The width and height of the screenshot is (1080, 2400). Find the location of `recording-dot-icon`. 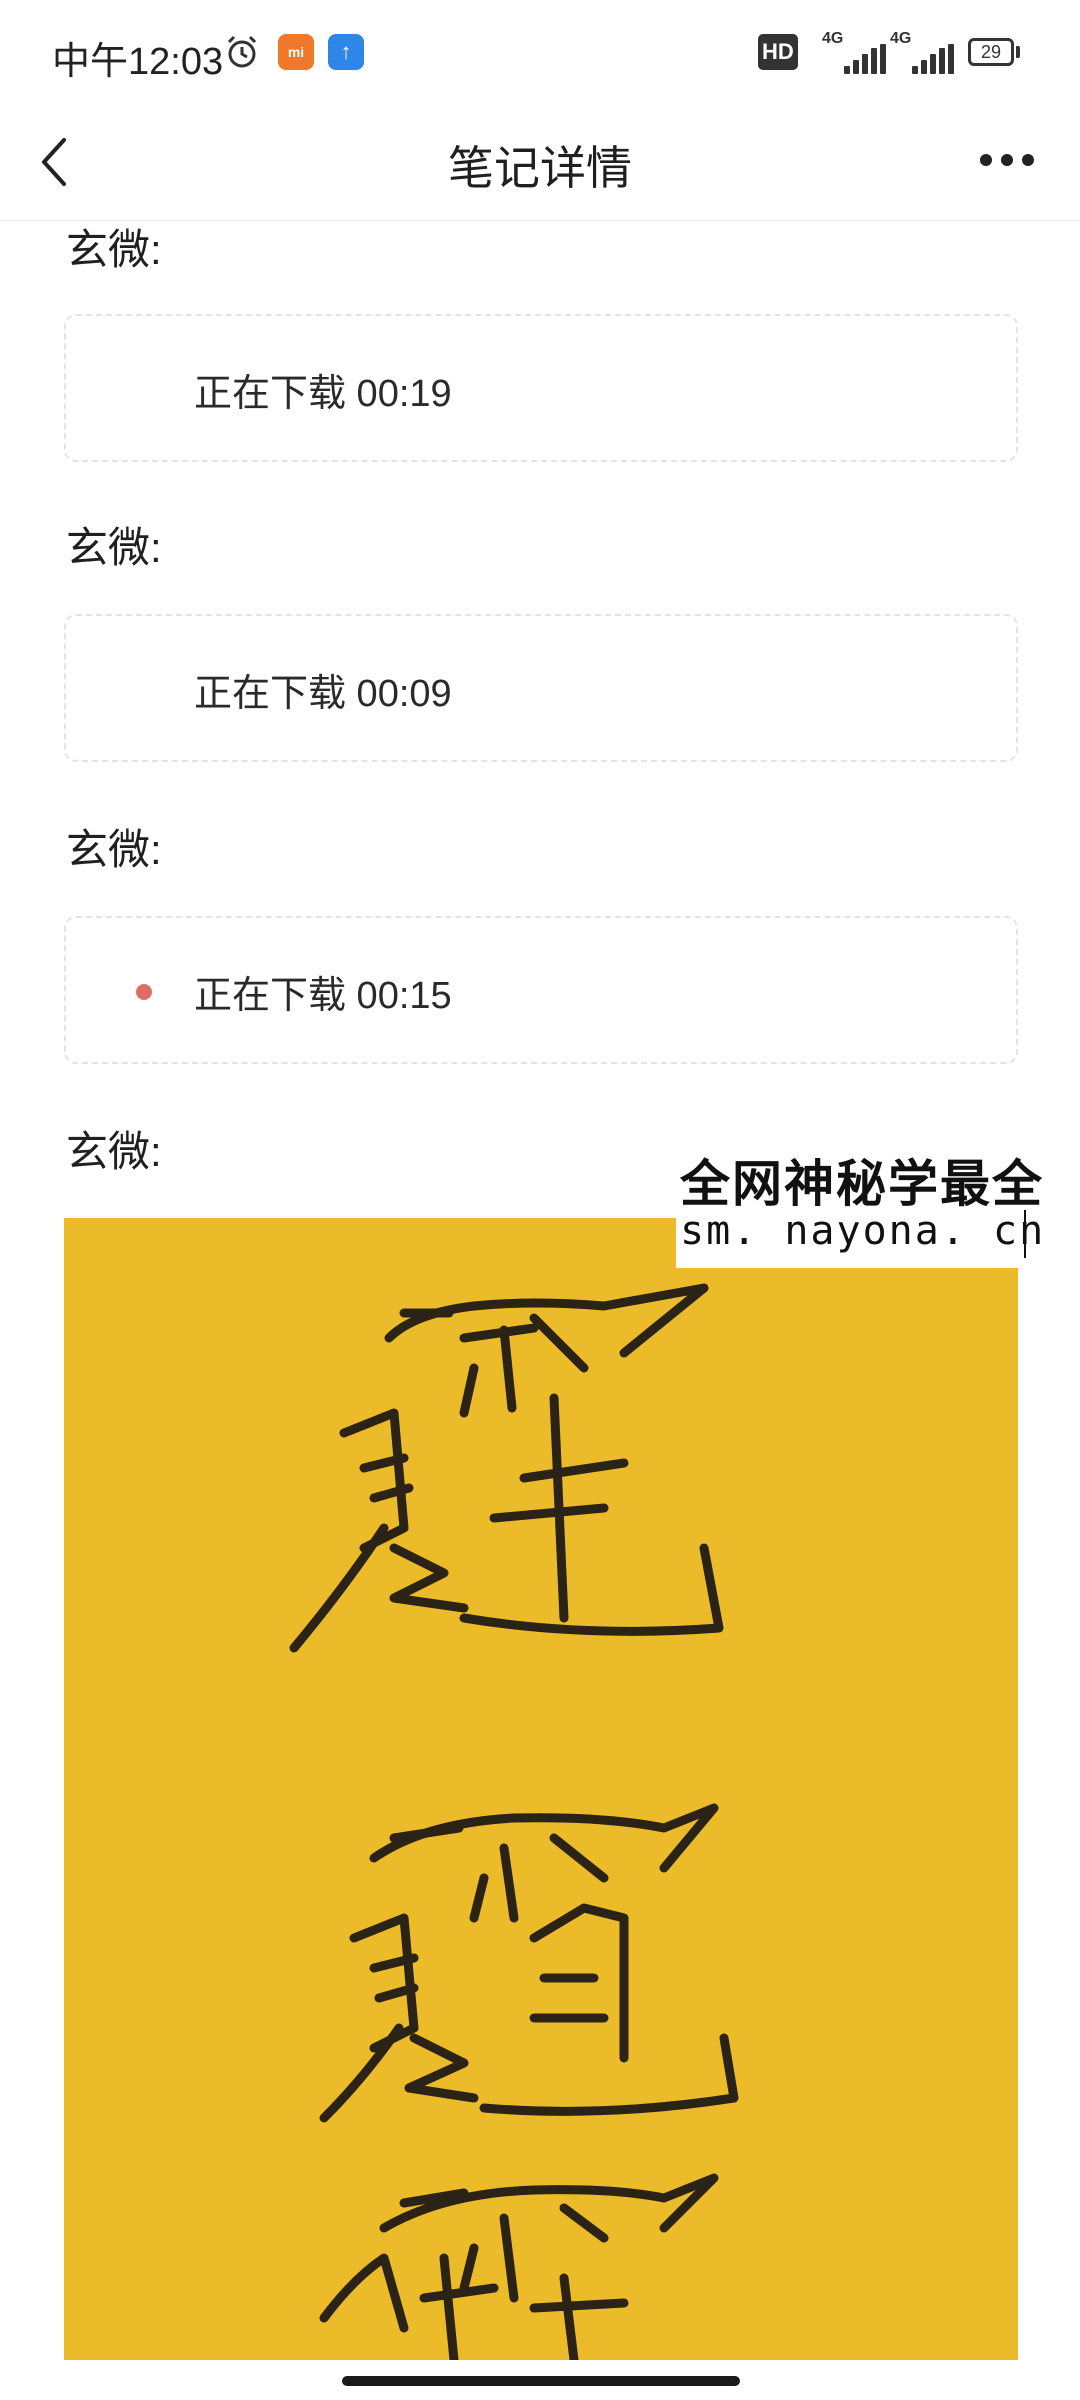

recording-dot-icon is located at coordinates (144, 992).